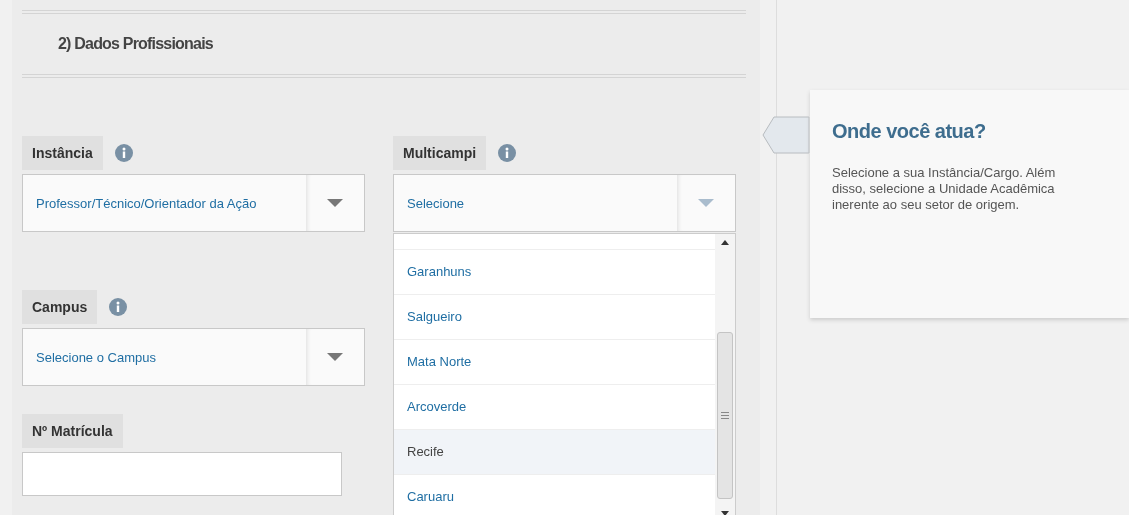 Image resolution: width=1129 pixels, height=515 pixels. Describe the element at coordinates (72, 431) in the screenshot. I see `field-label: Nº Matrícula` at that location.